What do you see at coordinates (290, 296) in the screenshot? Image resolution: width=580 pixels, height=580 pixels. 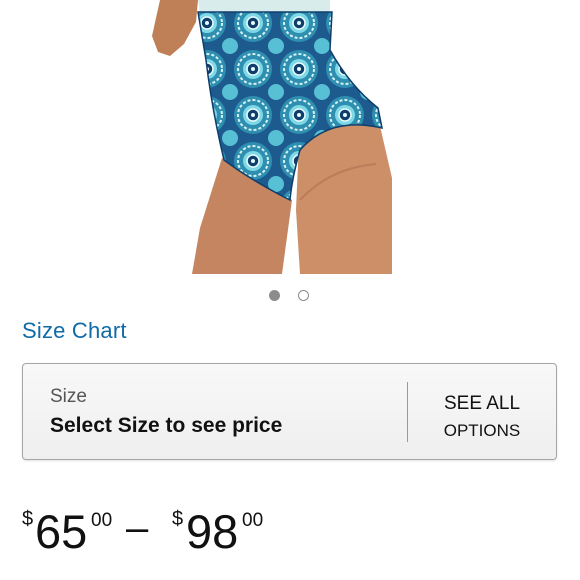 I see `carousel-indicator` at bounding box center [290, 296].